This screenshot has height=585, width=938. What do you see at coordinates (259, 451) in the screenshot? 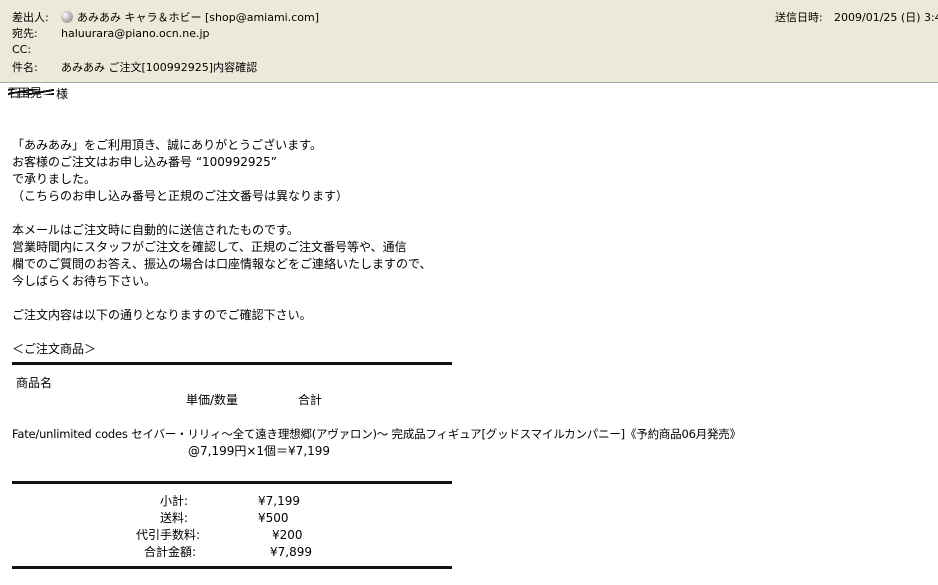
I see `item-price: @7,199円×1個＝¥7,199` at bounding box center [259, 451].